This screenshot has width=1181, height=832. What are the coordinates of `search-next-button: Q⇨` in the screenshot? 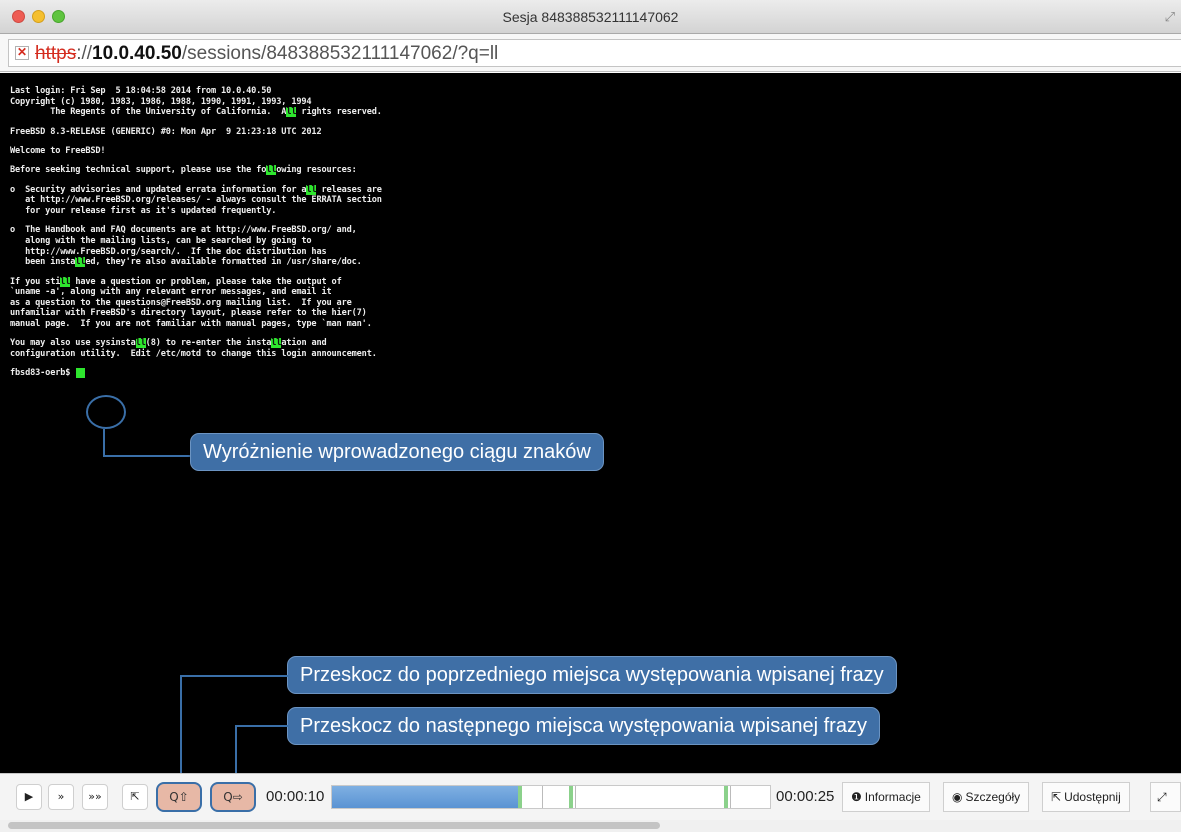 It's located at (233, 797).